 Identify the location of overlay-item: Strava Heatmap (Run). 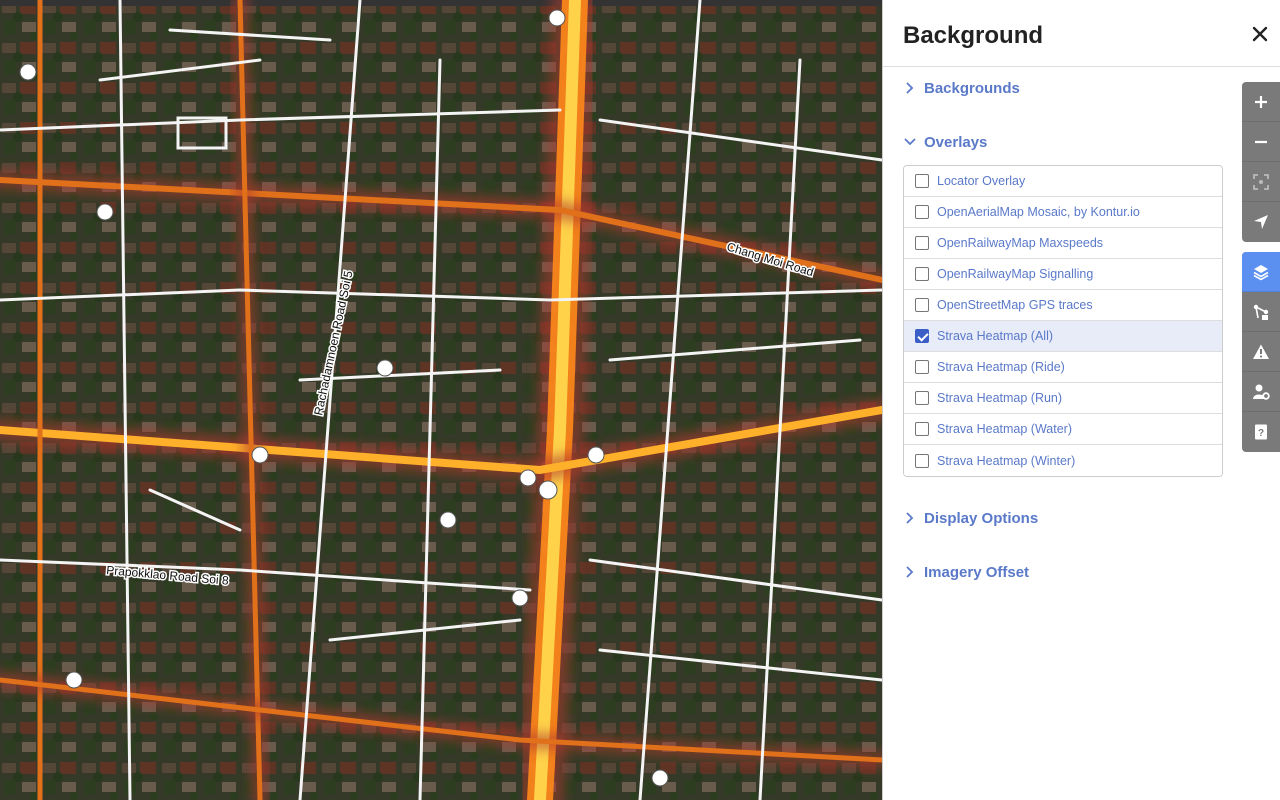
(1063, 398).